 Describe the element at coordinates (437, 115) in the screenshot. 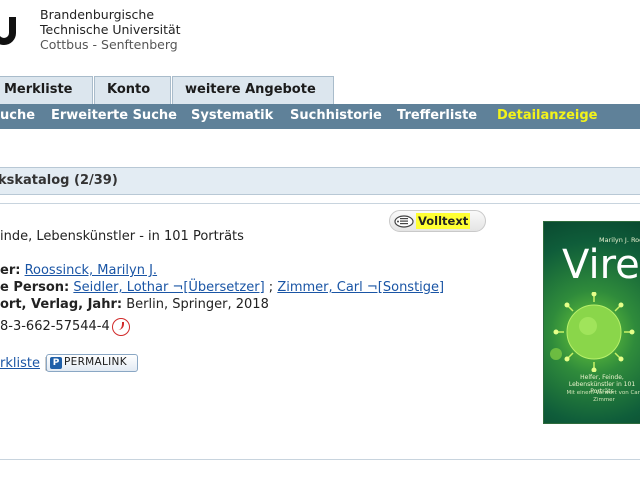

I see `nav-trefferliste: Trefferliste` at that location.